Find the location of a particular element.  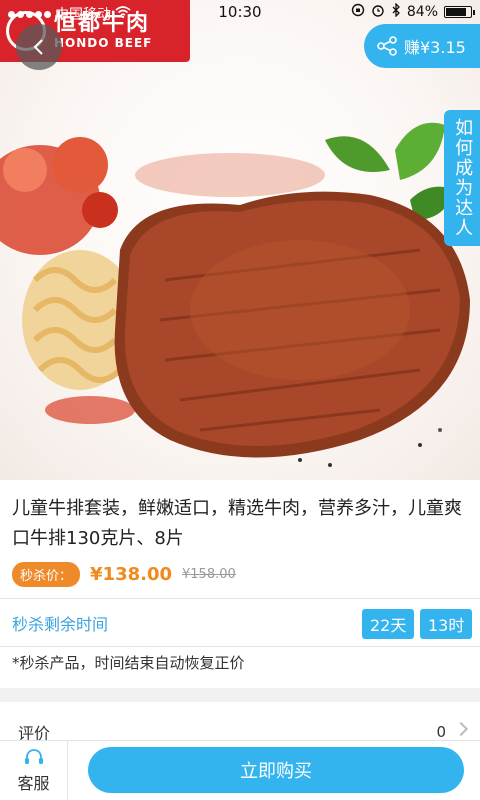

share-icon is located at coordinates (387, 46).